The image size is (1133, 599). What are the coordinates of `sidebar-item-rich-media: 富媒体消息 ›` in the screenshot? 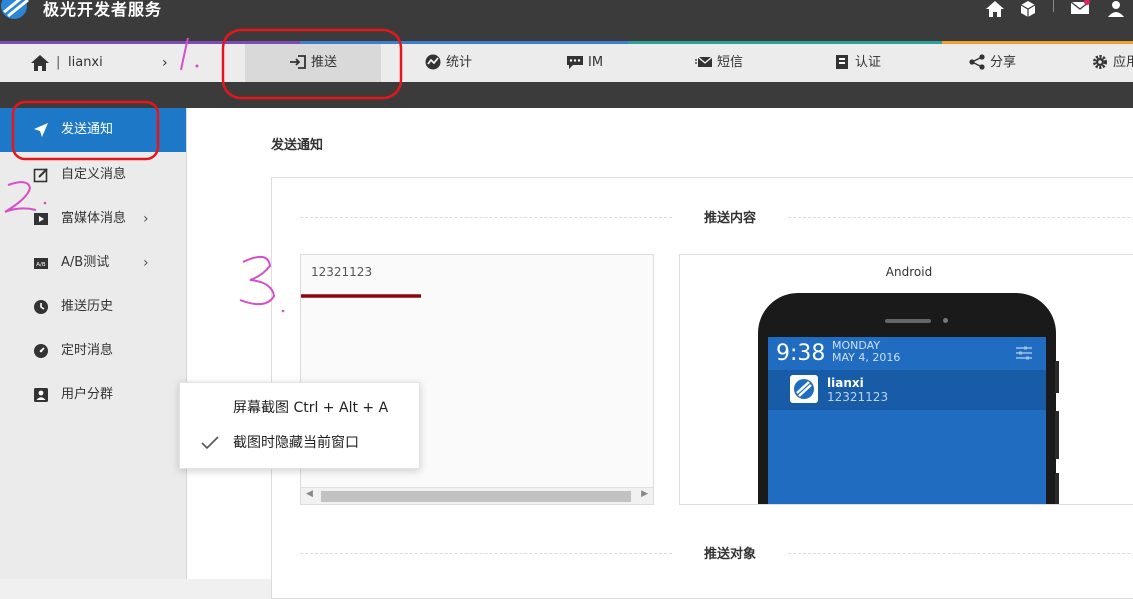 It's located at (93, 219).